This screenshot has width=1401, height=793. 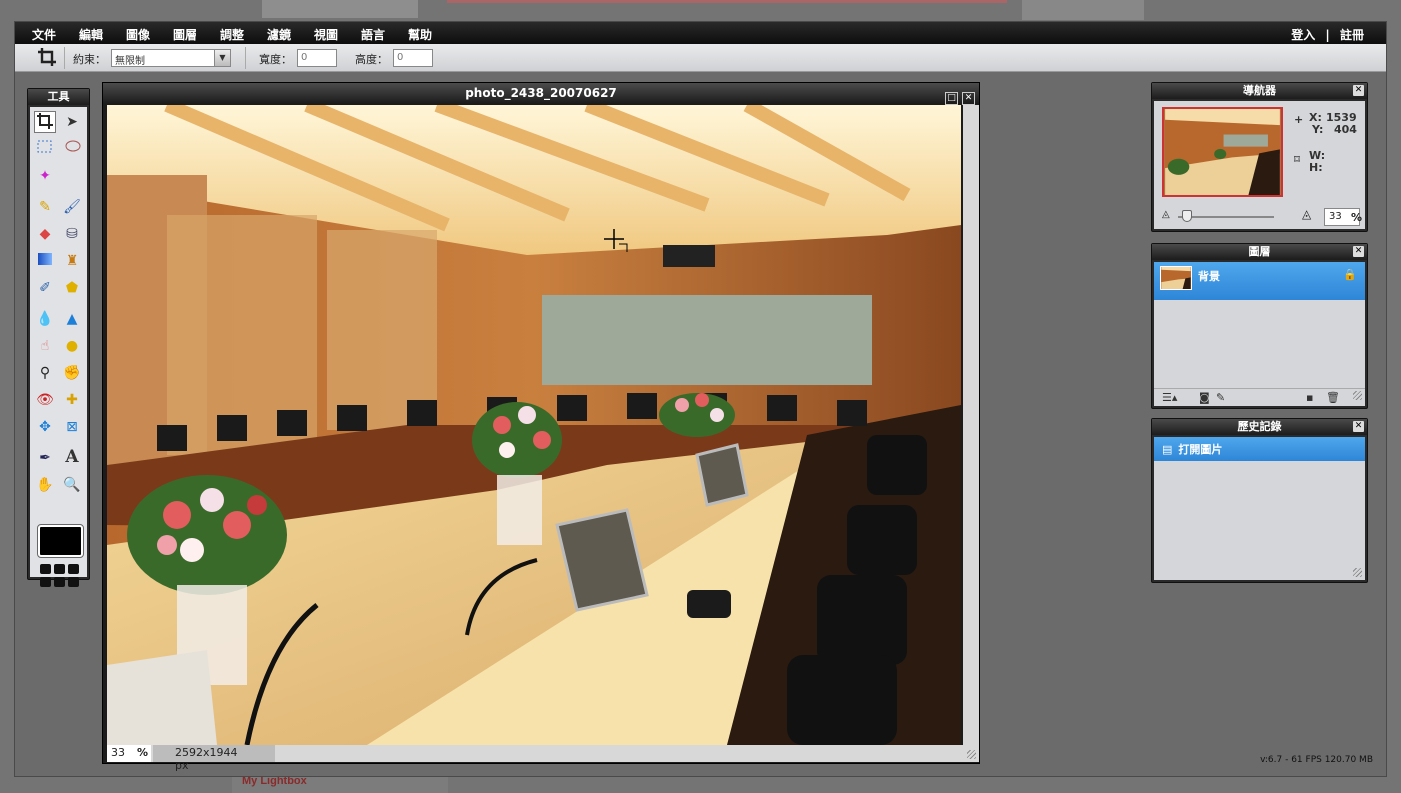 I want to click on menu-edit: 編輯, so click(x=91, y=34).